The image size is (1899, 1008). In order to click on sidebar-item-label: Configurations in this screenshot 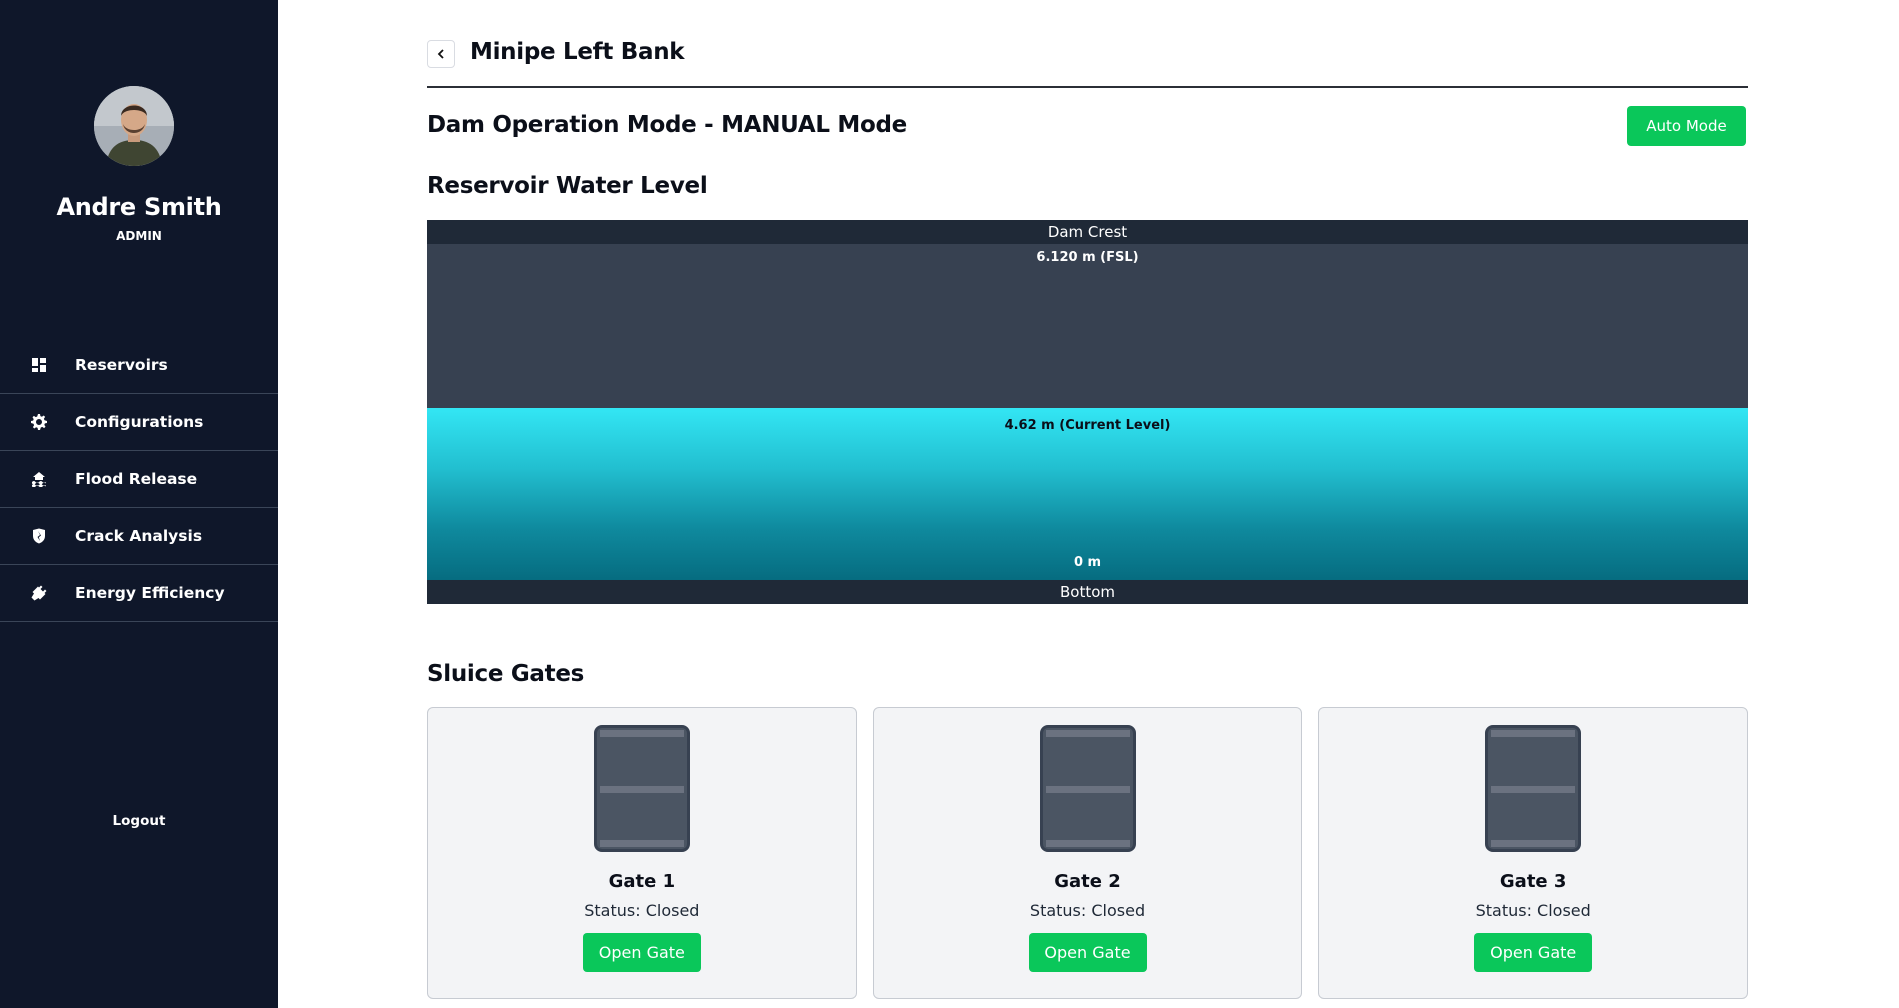, I will do `click(139, 422)`.